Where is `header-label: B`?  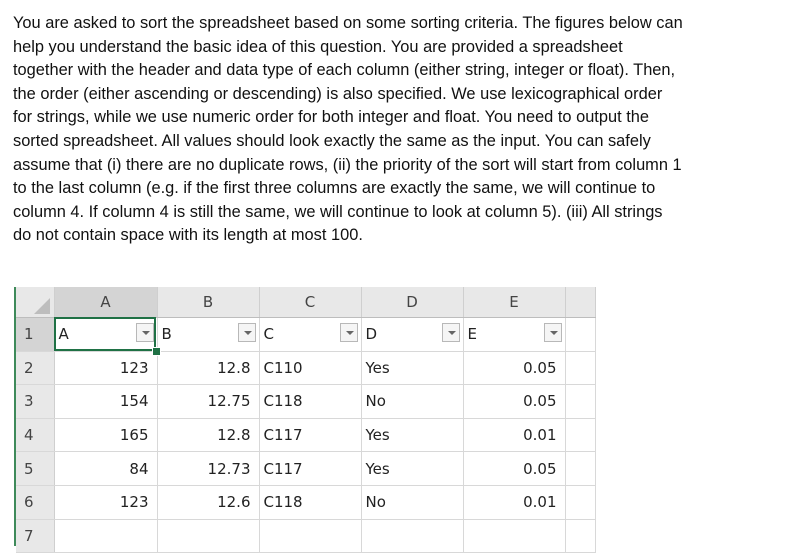 header-label: B is located at coordinates (166, 334).